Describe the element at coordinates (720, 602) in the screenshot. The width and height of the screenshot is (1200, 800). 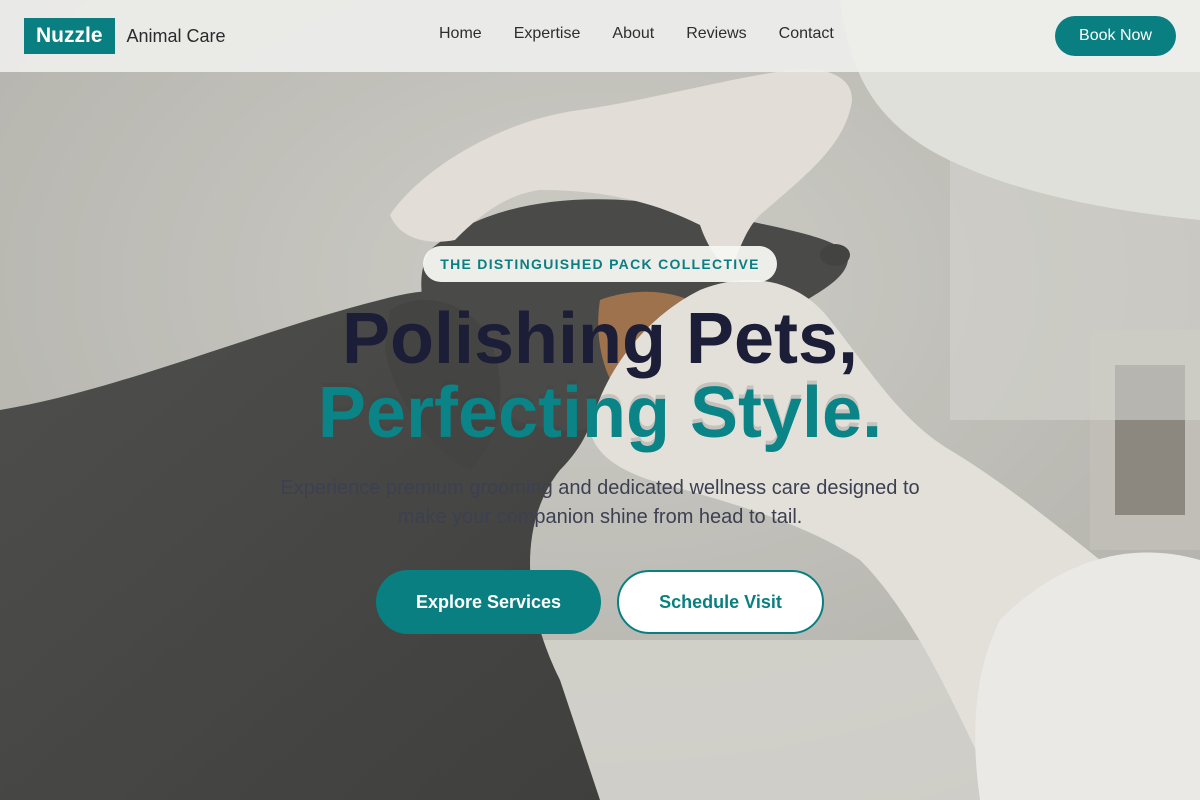
I see `schedule-visit-button: Schedule Visit` at that location.